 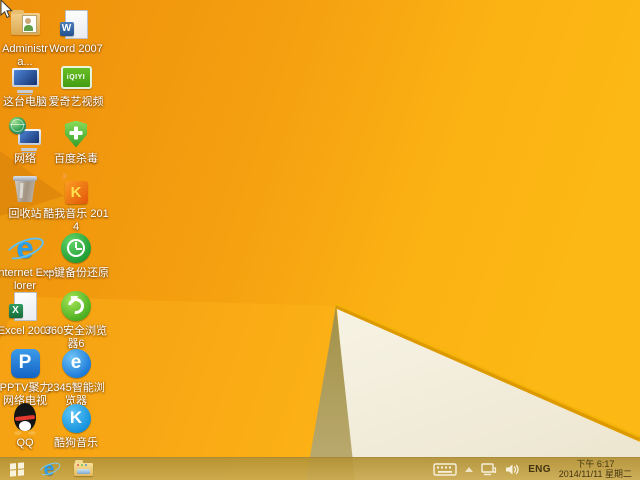 I want to click on taskbar-file-explorer-button, so click(x=83, y=469).